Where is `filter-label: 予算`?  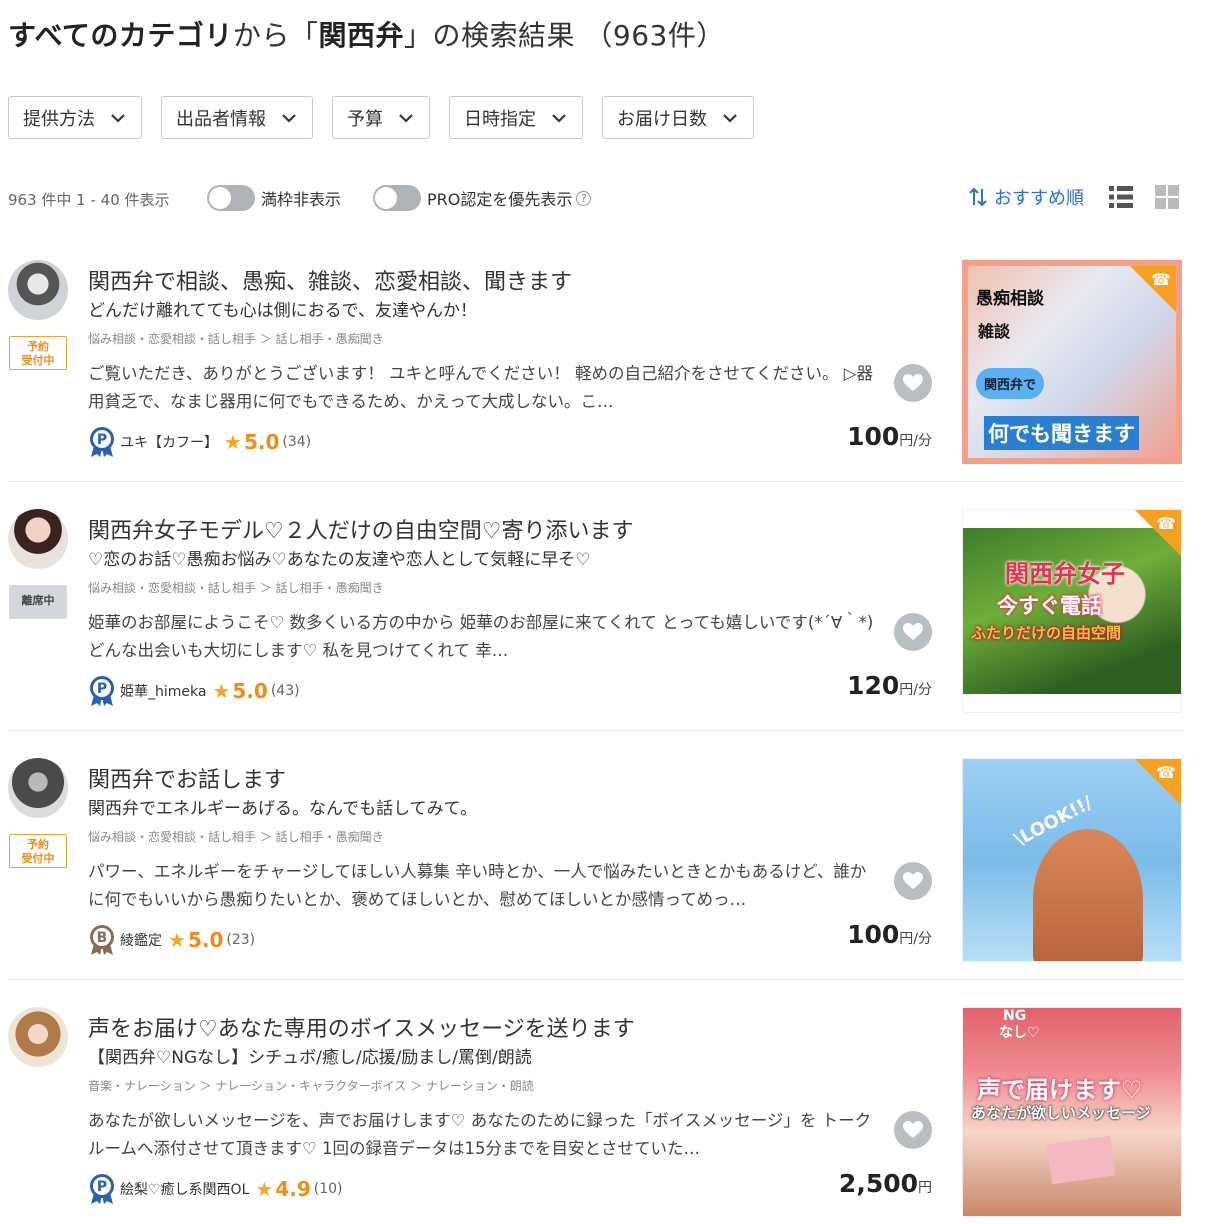
filter-label: 予算 is located at coordinates (365, 119).